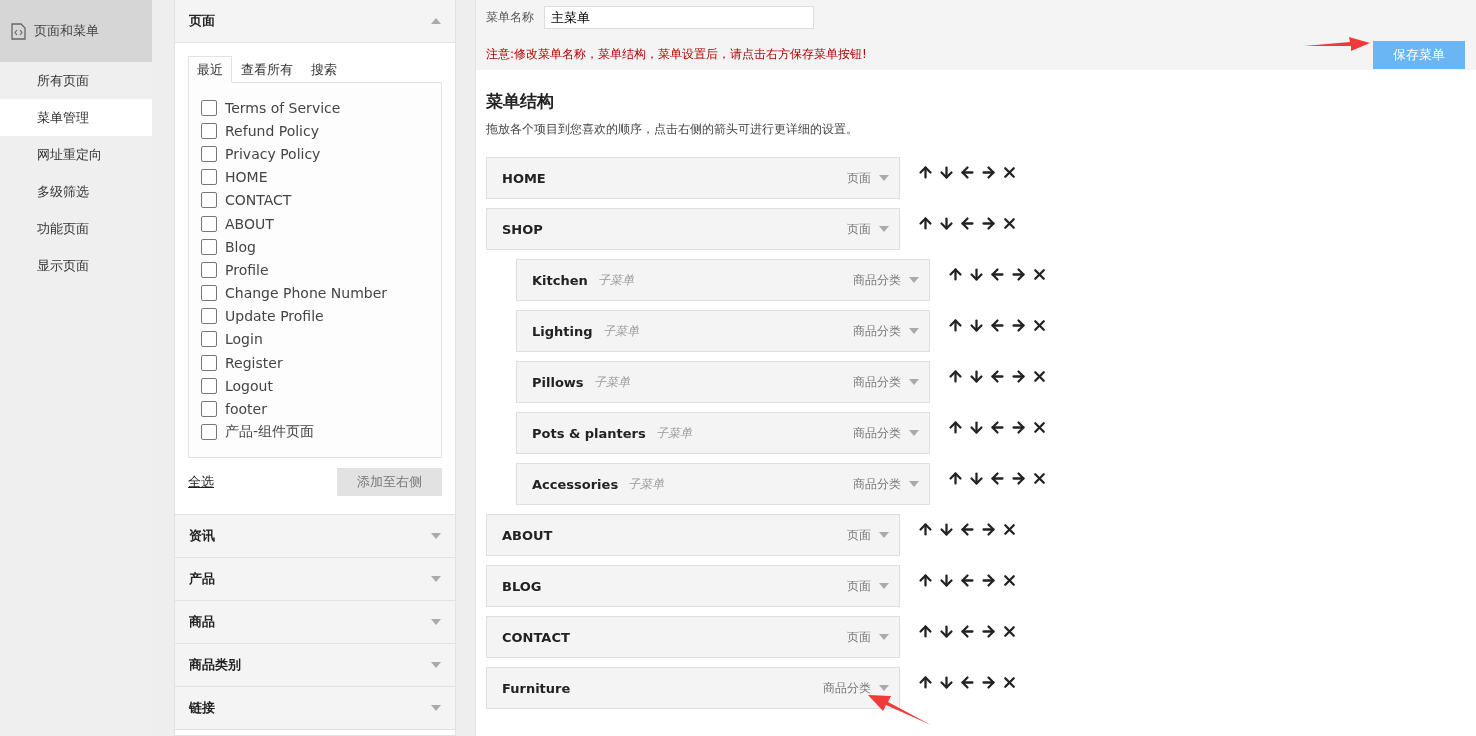 The image size is (1476, 736). What do you see at coordinates (76, 117) in the screenshot?
I see `sidebar-item: 菜单管理` at bounding box center [76, 117].